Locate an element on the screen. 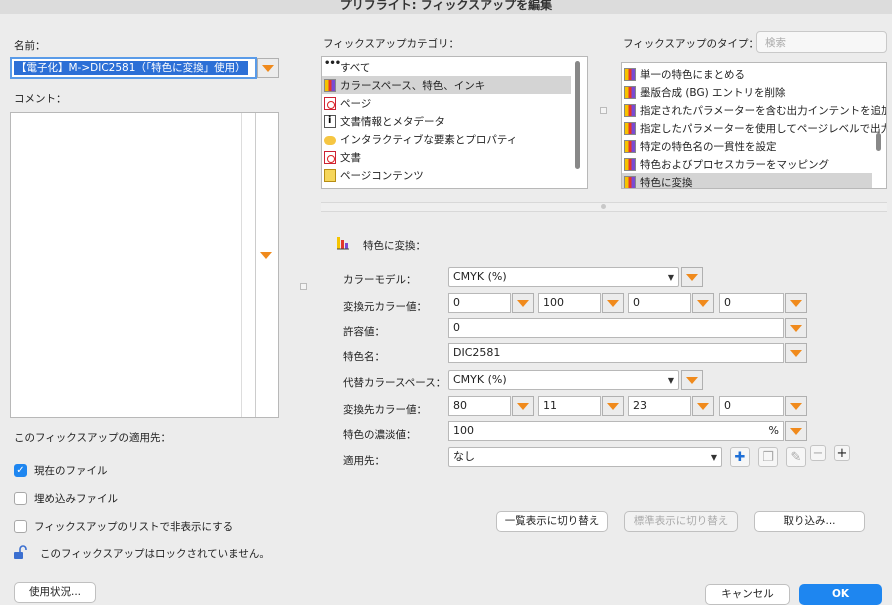  add-row-button: + is located at coordinates (842, 453).